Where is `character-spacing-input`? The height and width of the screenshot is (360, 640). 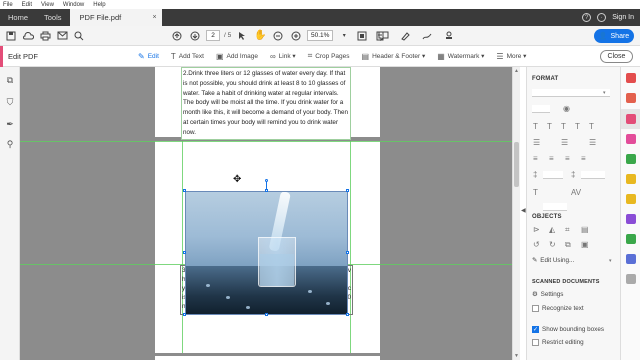
character-spacing-input is located at coordinates (553, 175).